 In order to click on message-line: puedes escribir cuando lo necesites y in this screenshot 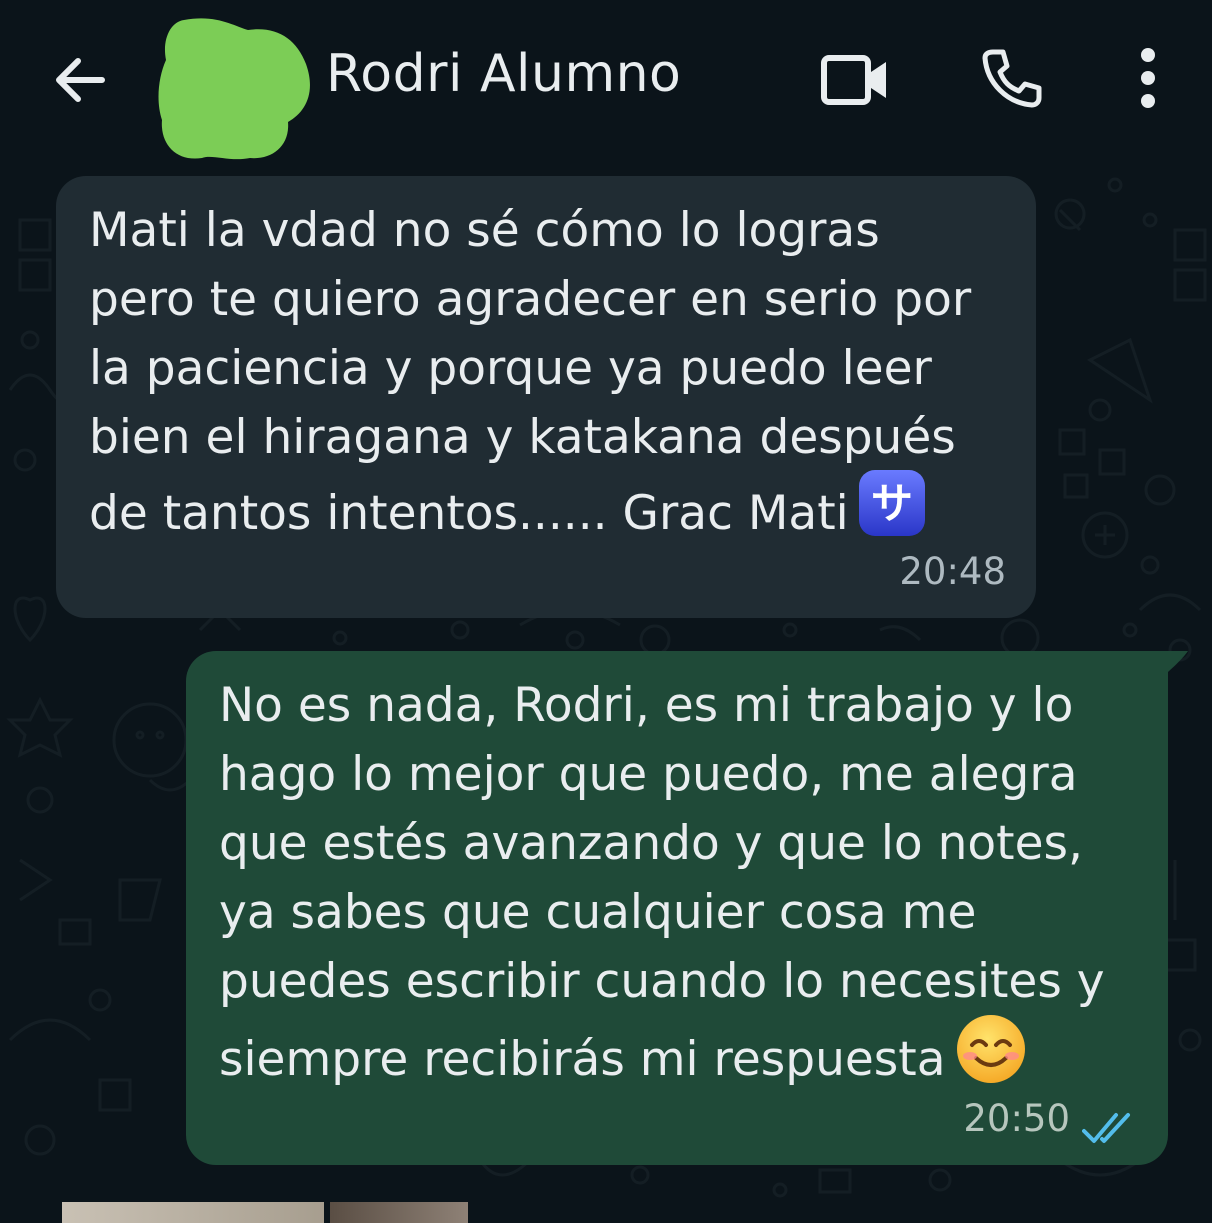, I will do `click(662, 981)`.